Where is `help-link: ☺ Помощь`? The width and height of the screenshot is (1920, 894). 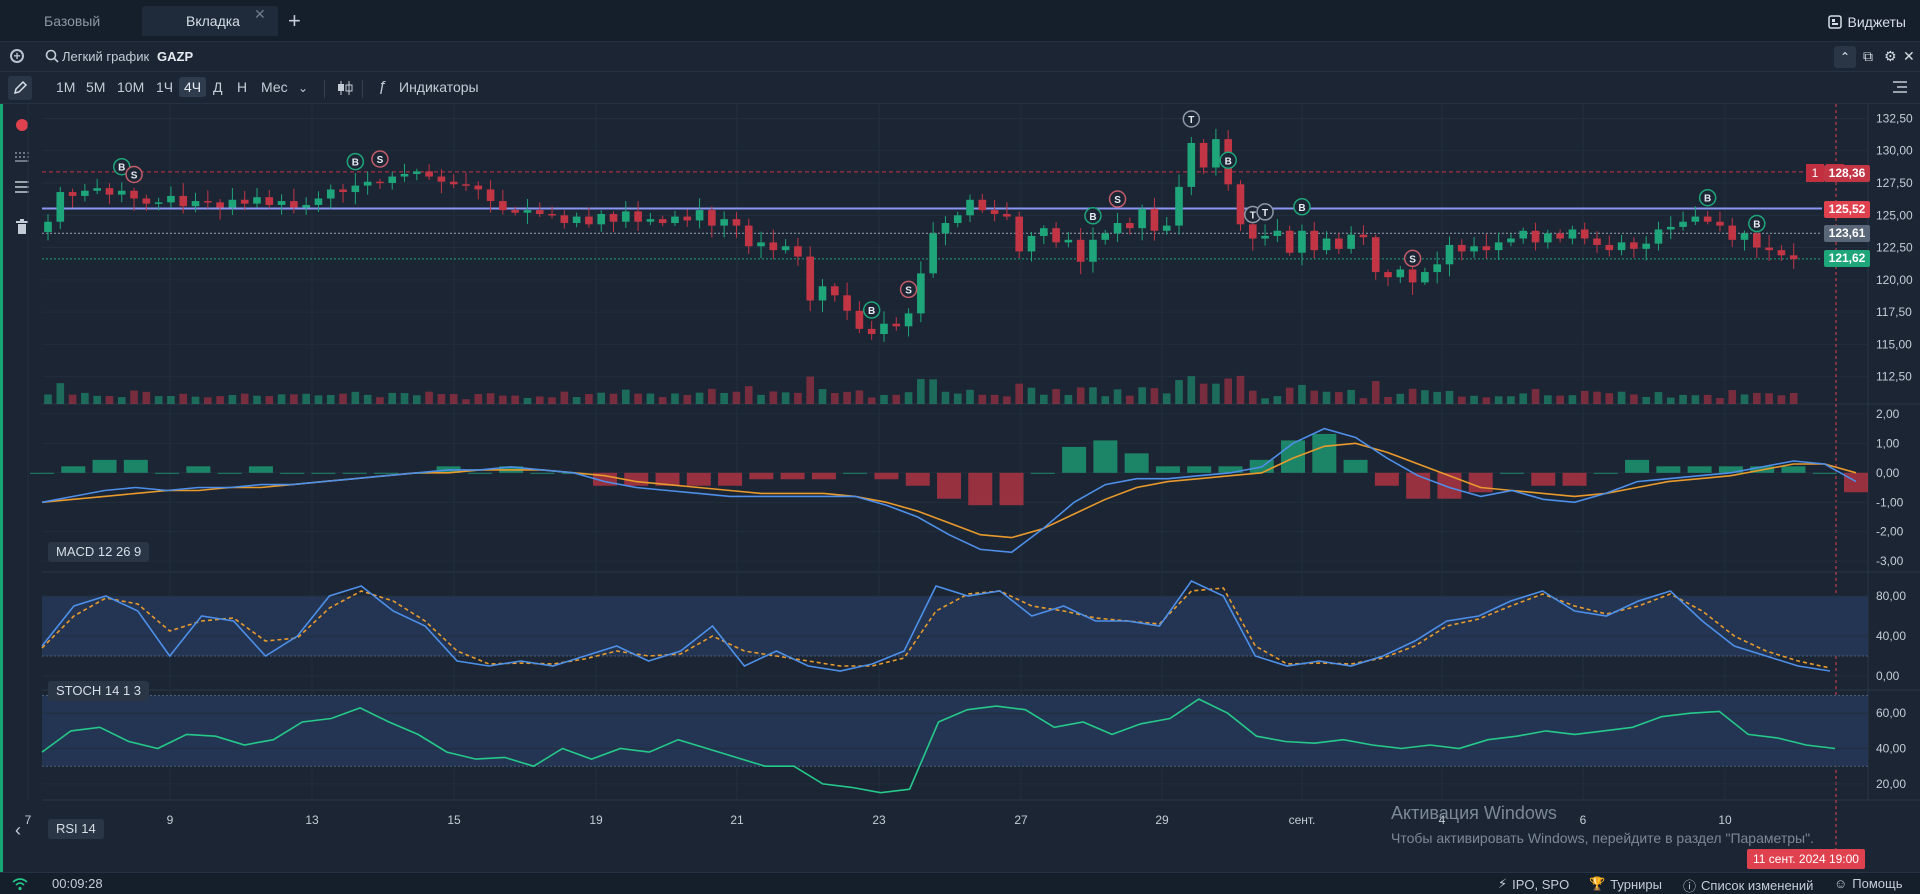 help-link: ☺ Помощь is located at coordinates (1868, 883).